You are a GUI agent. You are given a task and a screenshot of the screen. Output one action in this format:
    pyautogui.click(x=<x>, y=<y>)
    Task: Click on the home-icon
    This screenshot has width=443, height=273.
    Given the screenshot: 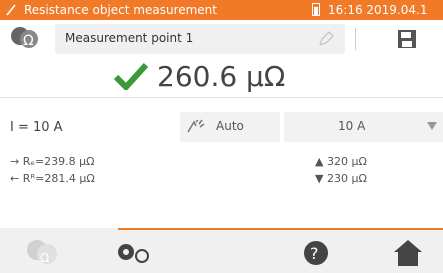 What is the action you would take?
    pyautogui.click(x=408, y=253)
    